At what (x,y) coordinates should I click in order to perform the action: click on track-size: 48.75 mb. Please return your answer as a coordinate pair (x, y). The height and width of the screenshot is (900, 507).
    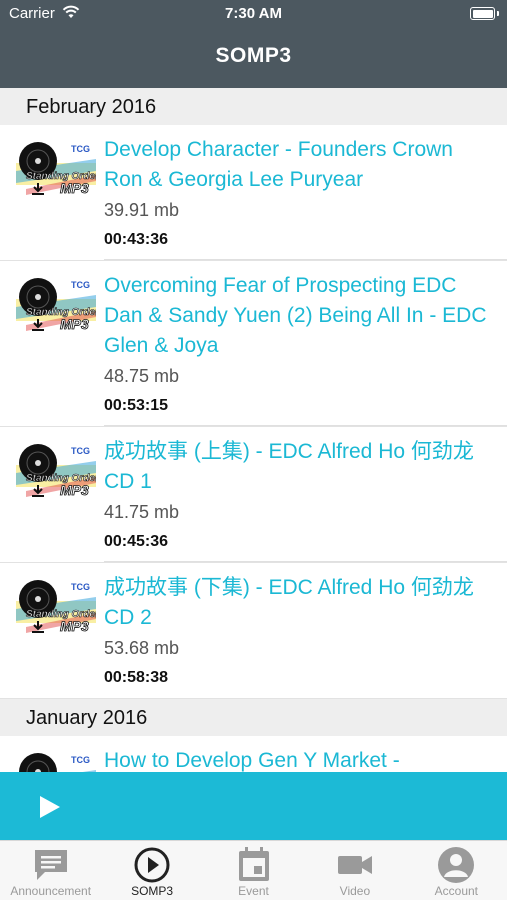
    Looking at the image, I should click on (142, 376).